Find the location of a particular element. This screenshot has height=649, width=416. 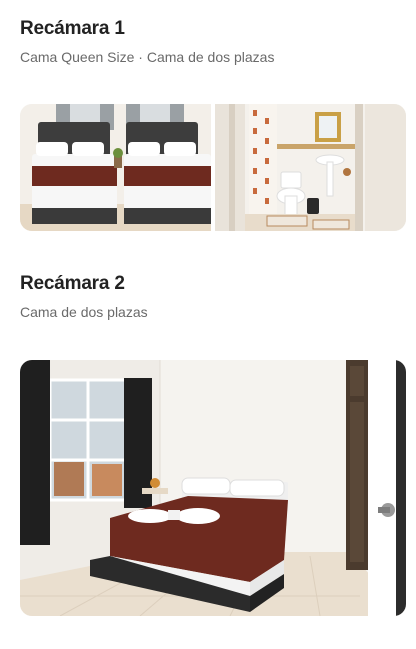

bathroom-image is located at coordinates (310, 167).